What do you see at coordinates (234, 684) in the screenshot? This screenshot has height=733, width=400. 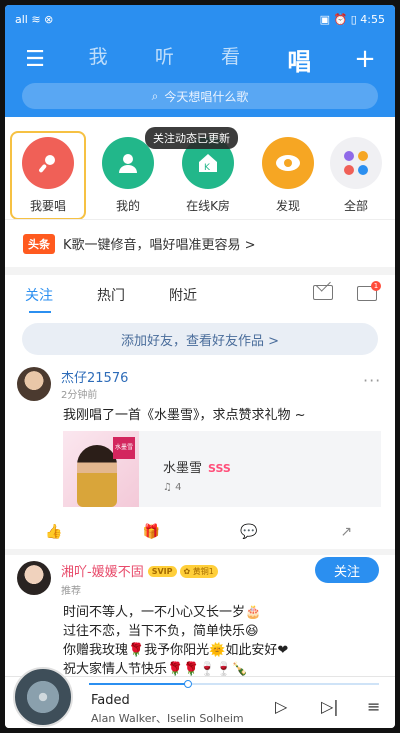 I see `progress-bar` at bounding box center [234, 684].